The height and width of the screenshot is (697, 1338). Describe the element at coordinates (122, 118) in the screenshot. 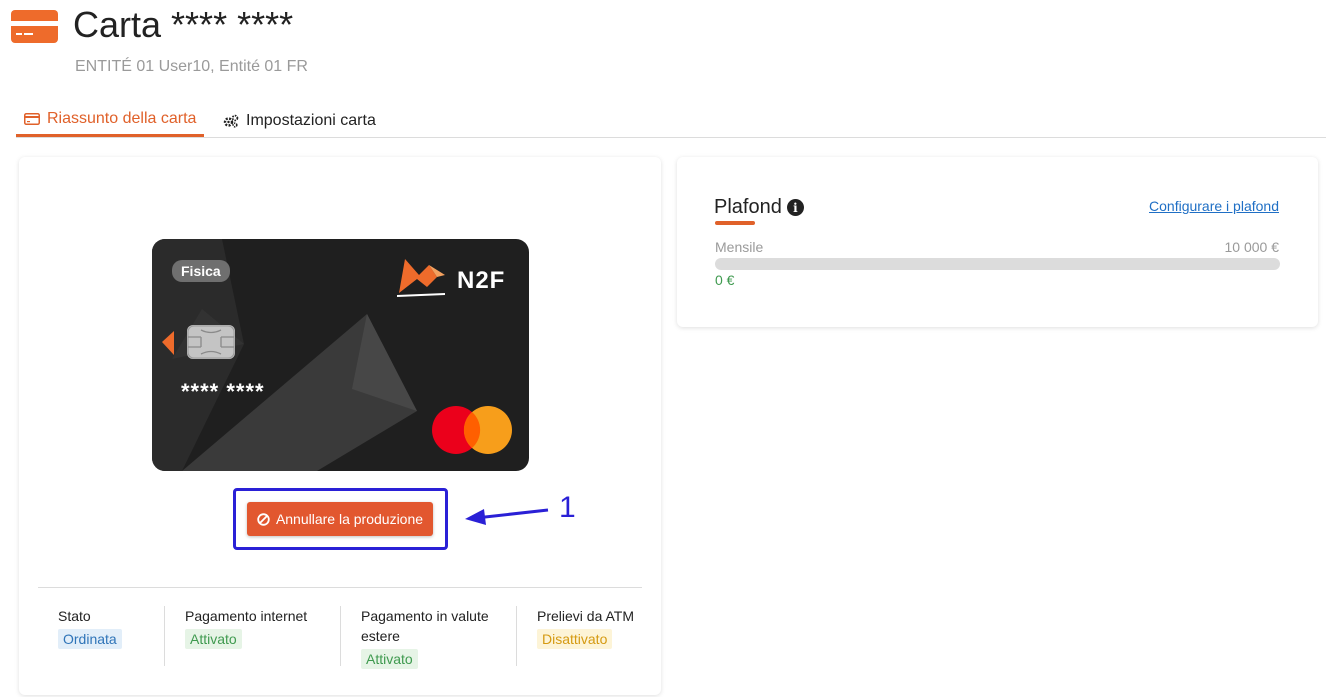

I see `tab-label: Riassunto della carta` at that location.